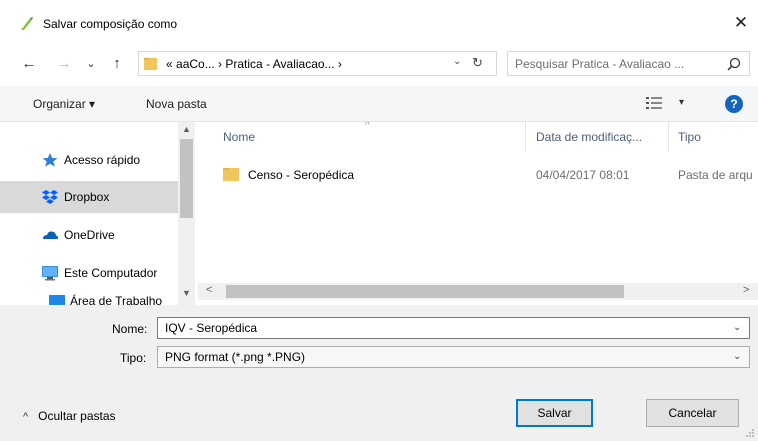 The image size is (758, 441). What do you see at coordinates (64, 104) in the screenshot?
I see `organize-button: Organizar ▾` at bounding box center [64, 104].